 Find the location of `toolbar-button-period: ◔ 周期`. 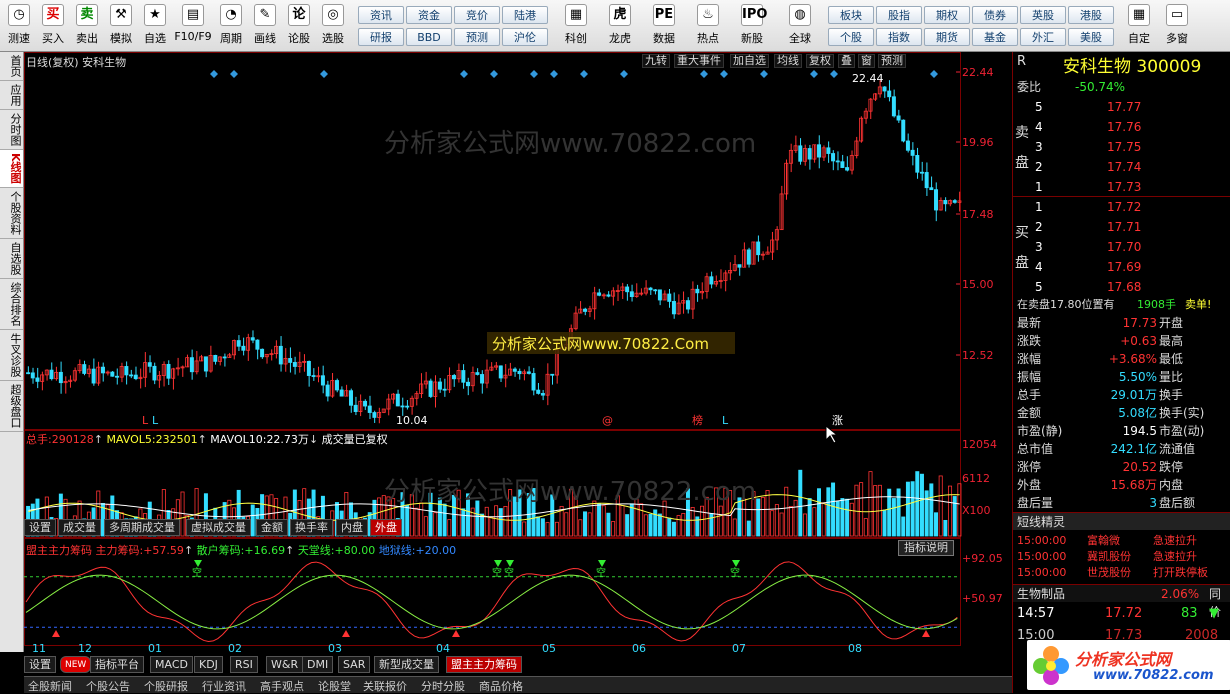

toolbar-button-period: ◔ 周期 is located at coordinates (231, 27).